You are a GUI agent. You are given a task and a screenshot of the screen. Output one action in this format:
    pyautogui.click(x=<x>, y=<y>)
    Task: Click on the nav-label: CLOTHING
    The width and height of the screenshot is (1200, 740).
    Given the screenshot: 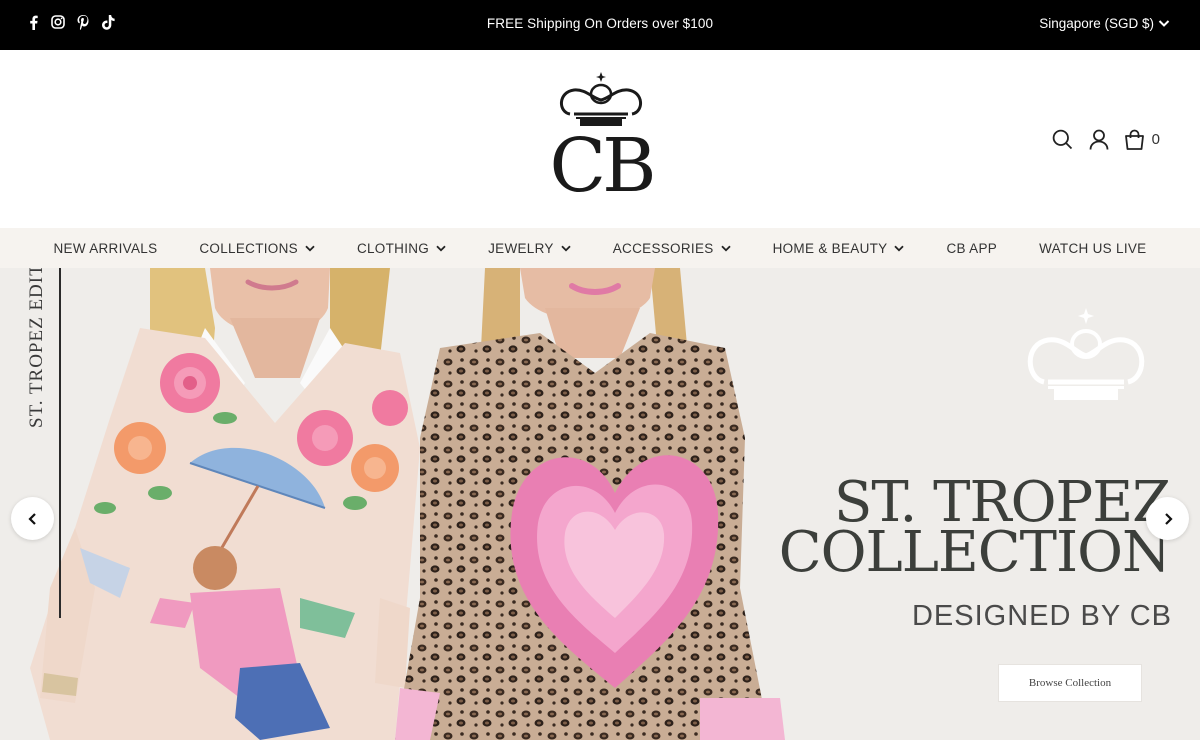 What is the action you would take?
    pyautogui.click(x=393, y=248)
    